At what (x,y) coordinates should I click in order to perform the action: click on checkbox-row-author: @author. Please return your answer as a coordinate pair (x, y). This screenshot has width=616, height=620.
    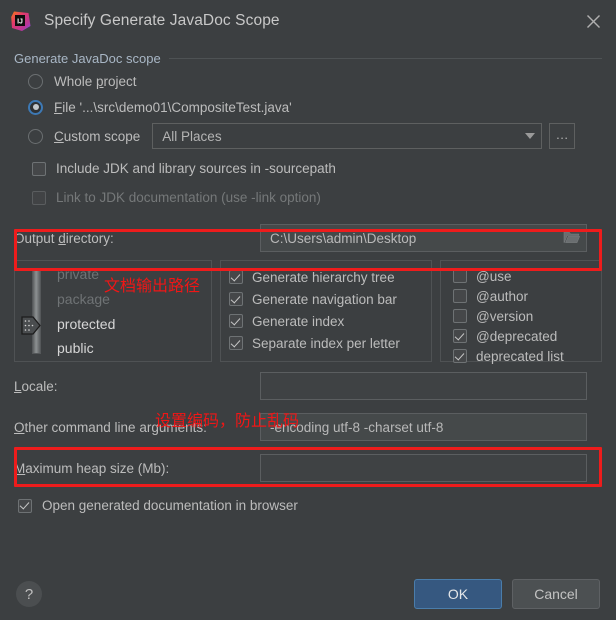
    Looking at the image, I should click on (527, 296).